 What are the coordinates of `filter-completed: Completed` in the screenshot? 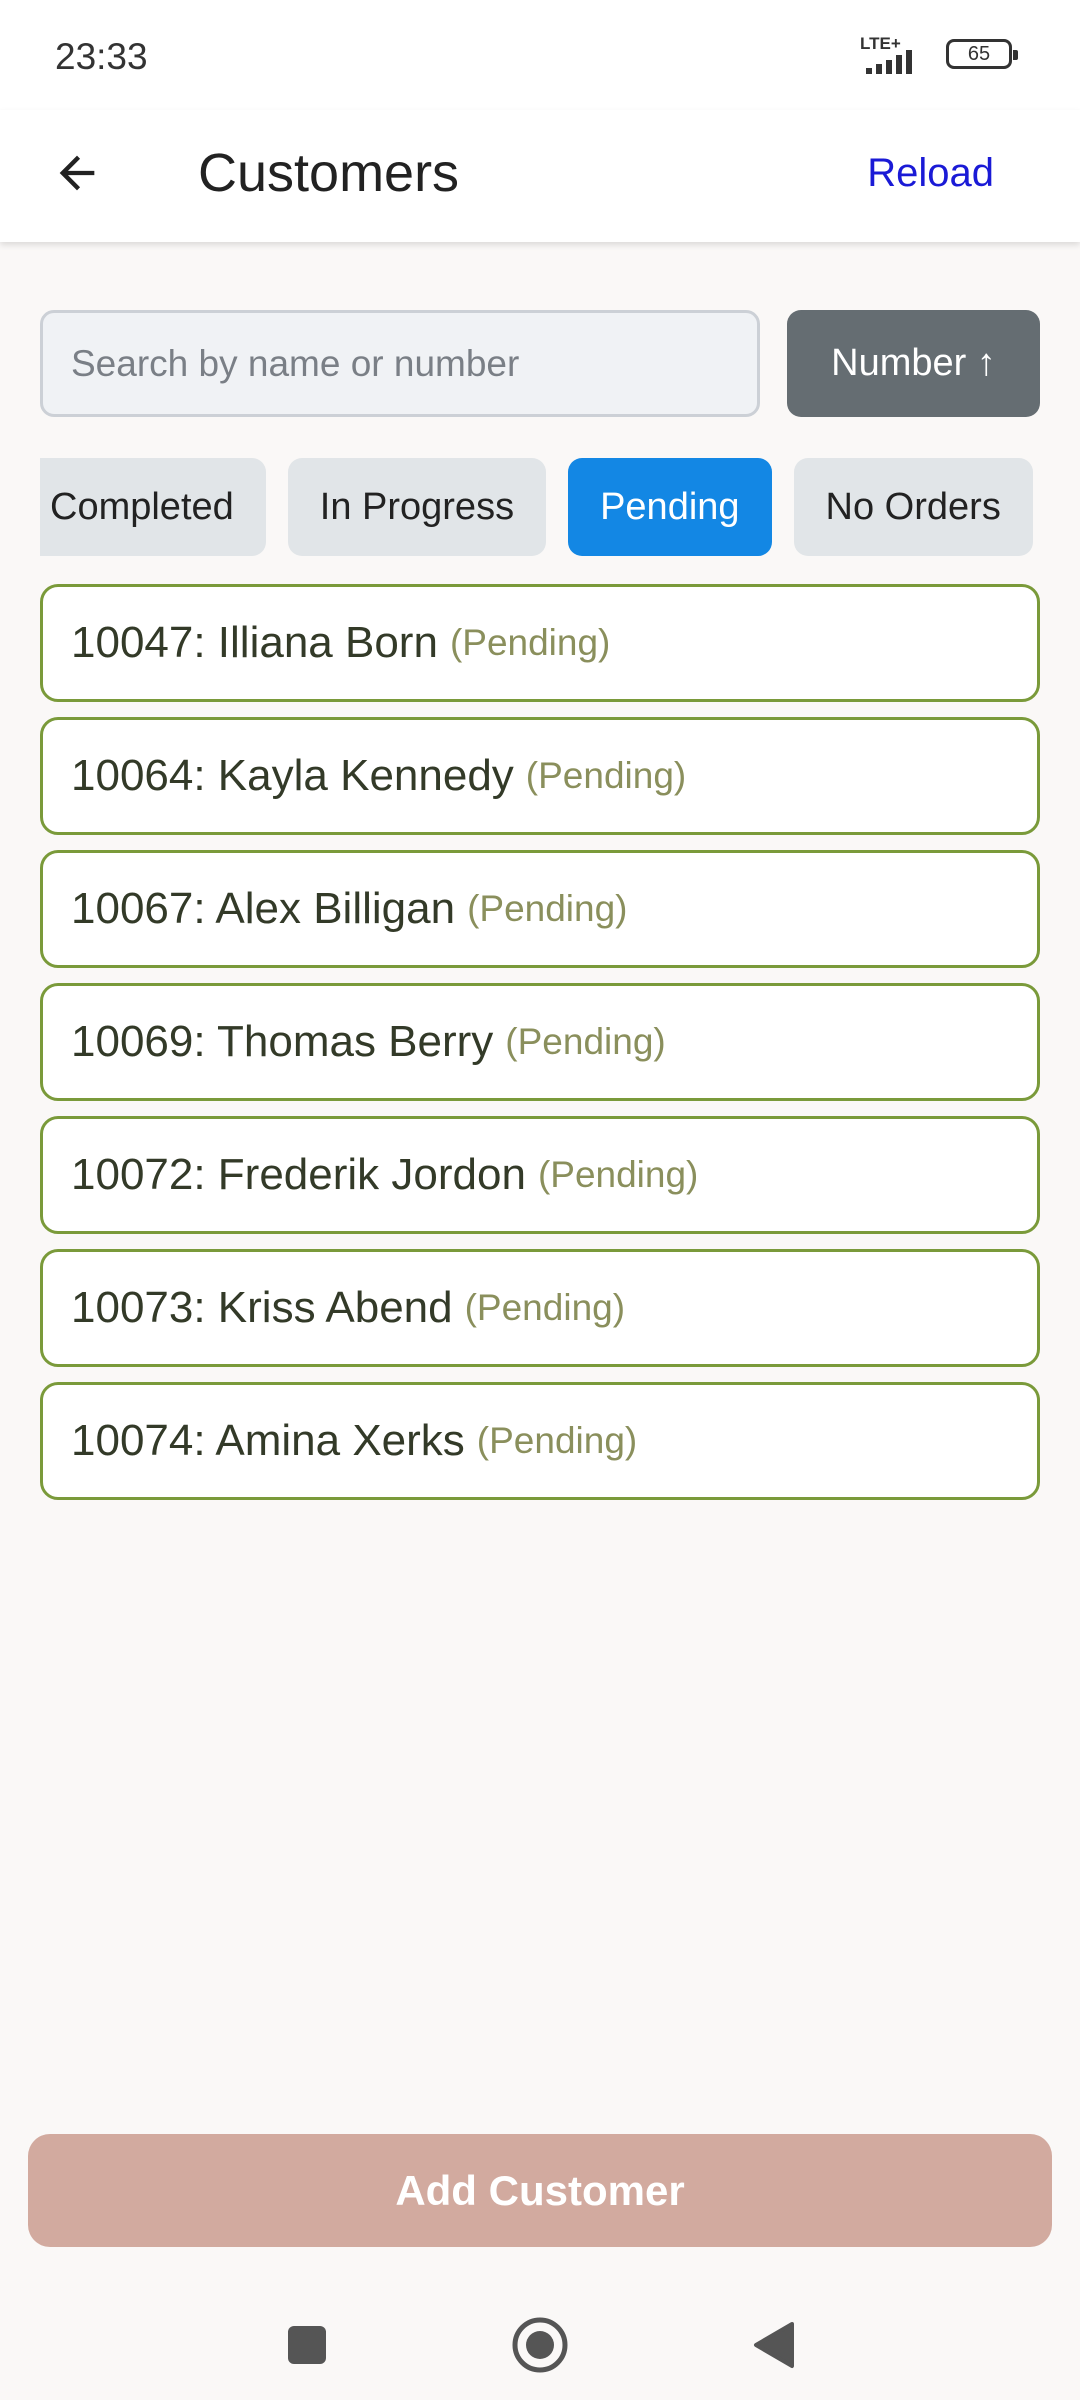 It's located at (153, 507).